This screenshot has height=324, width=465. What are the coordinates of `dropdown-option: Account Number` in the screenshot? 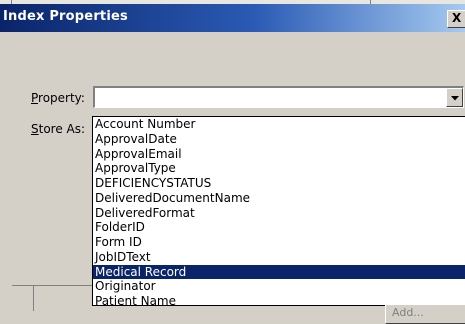 It's located at (279, 124).